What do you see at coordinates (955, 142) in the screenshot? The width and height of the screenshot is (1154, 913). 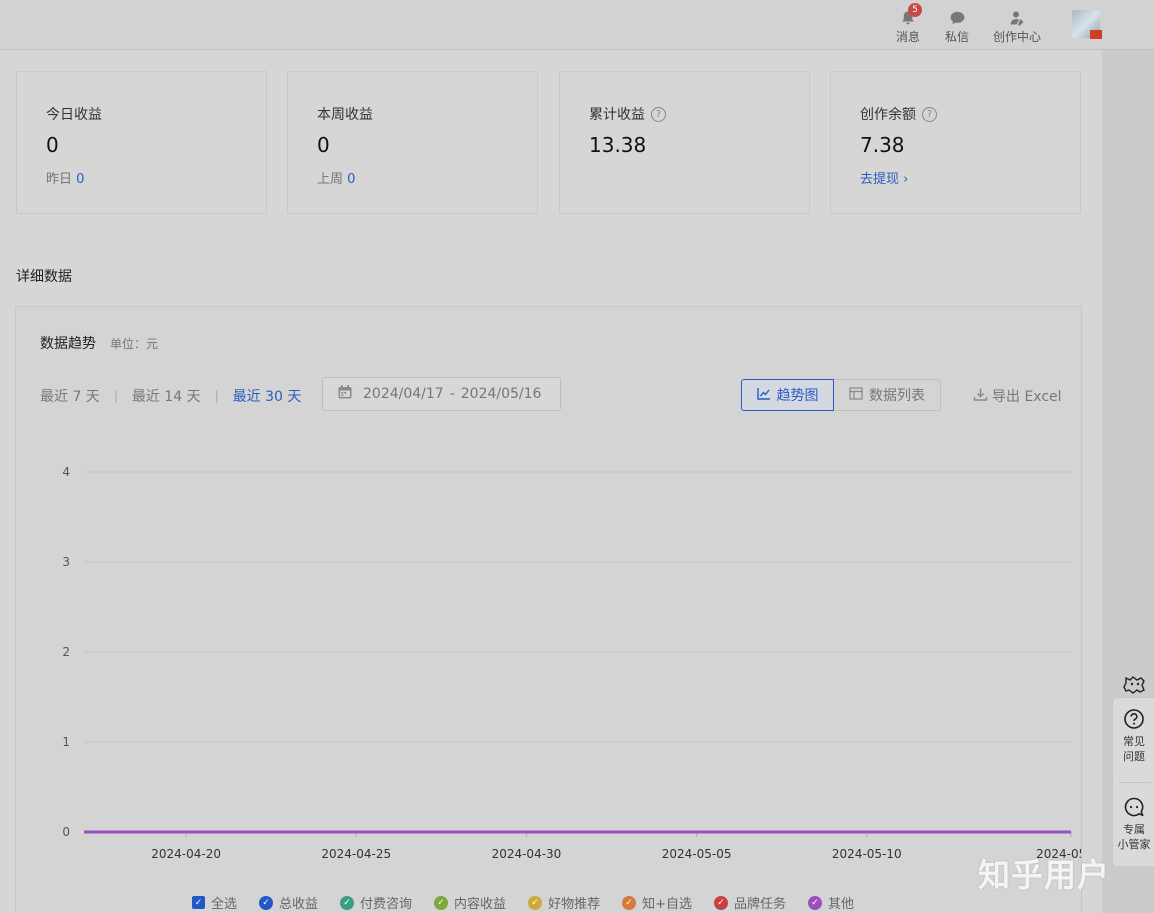 I see `balance-card: 创作余额? 7.38 去提现 ›` at bounding box center [955, 142].